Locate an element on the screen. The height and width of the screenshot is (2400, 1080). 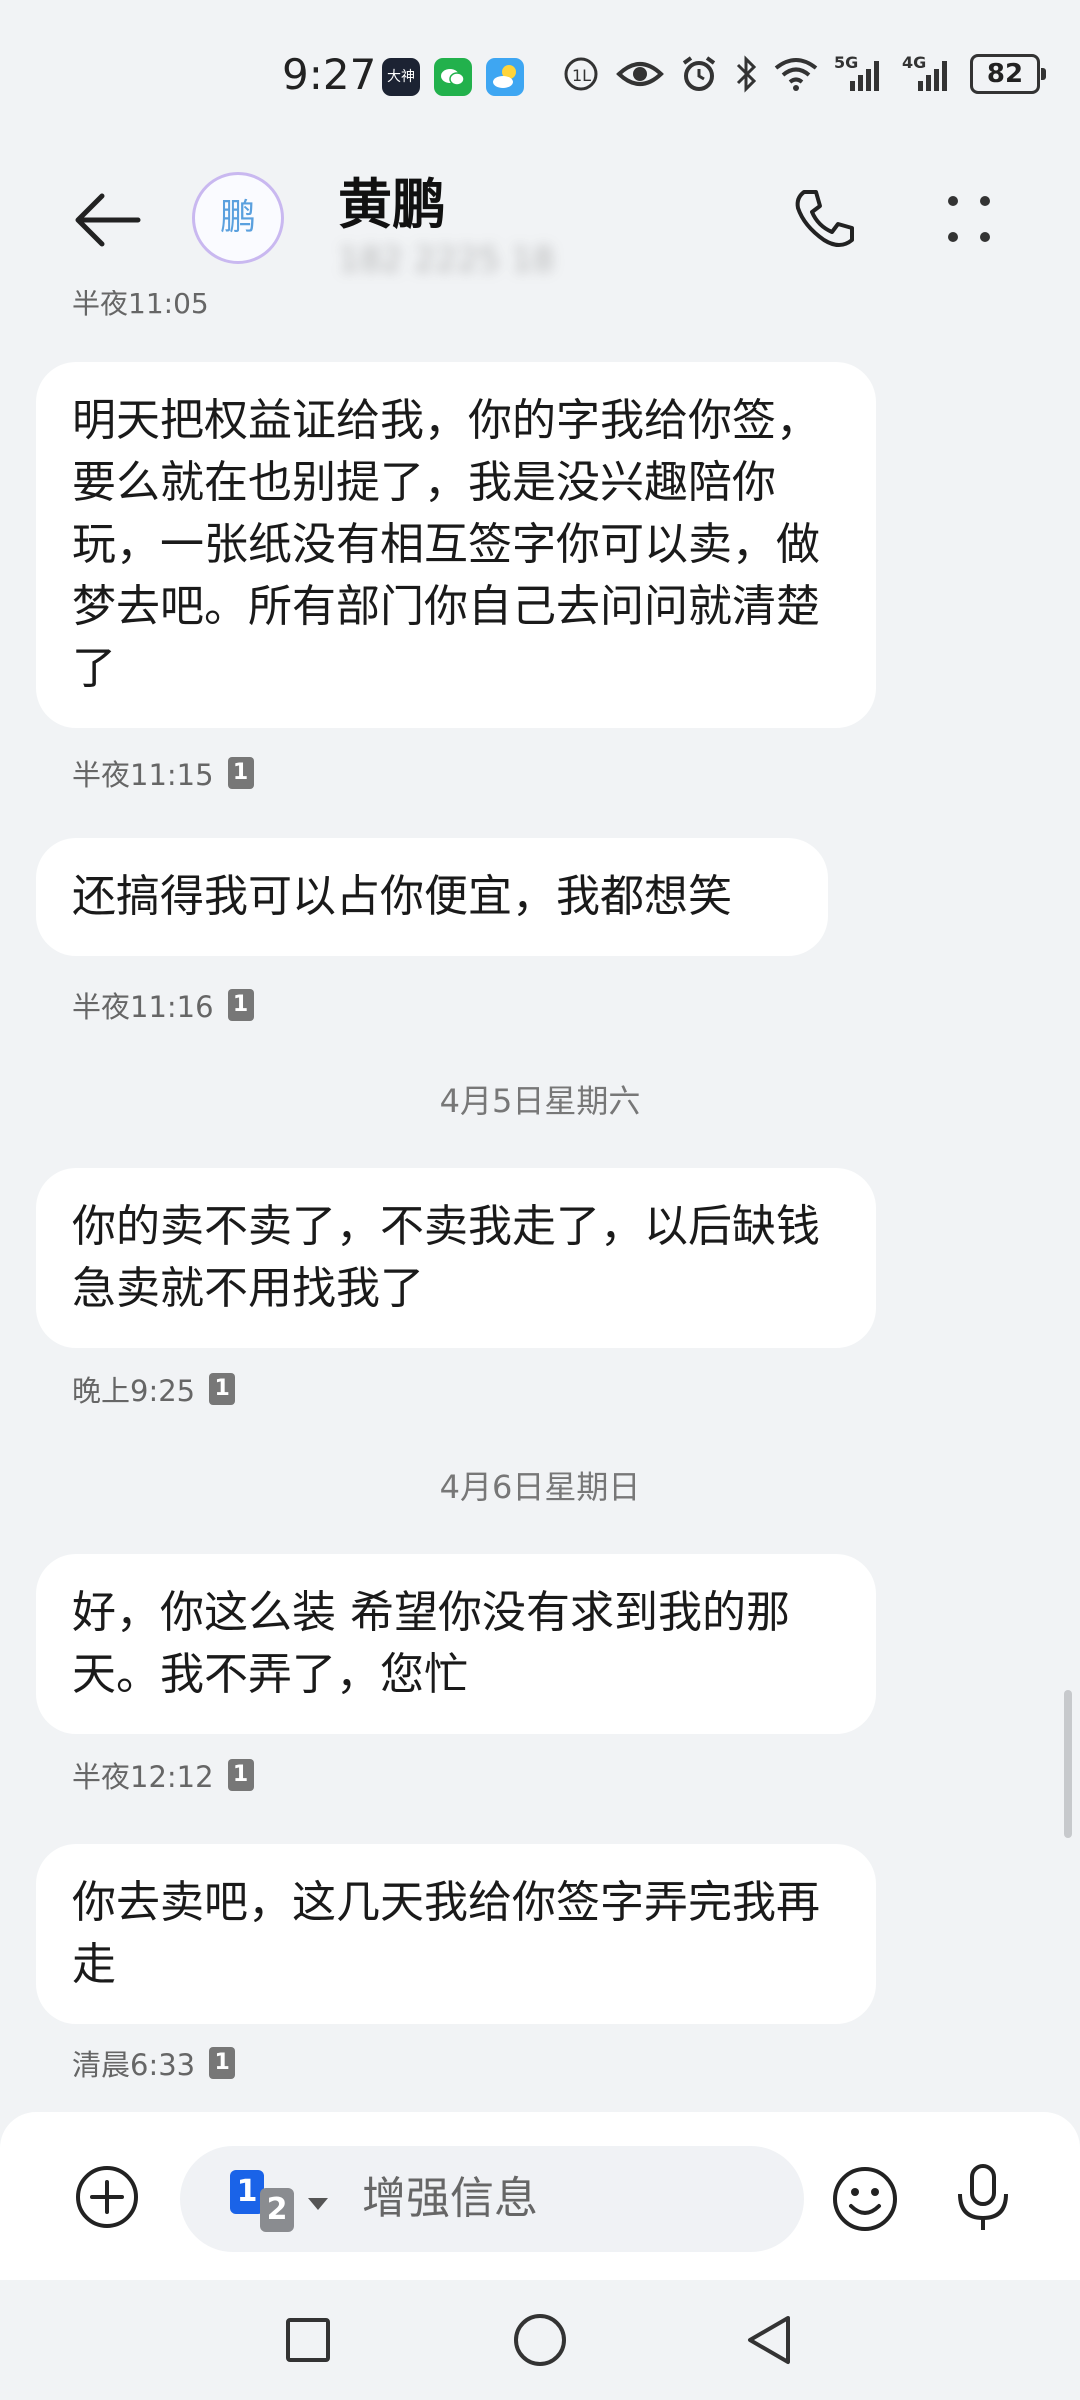
alarm-icon is located at coordinates (699, 73).